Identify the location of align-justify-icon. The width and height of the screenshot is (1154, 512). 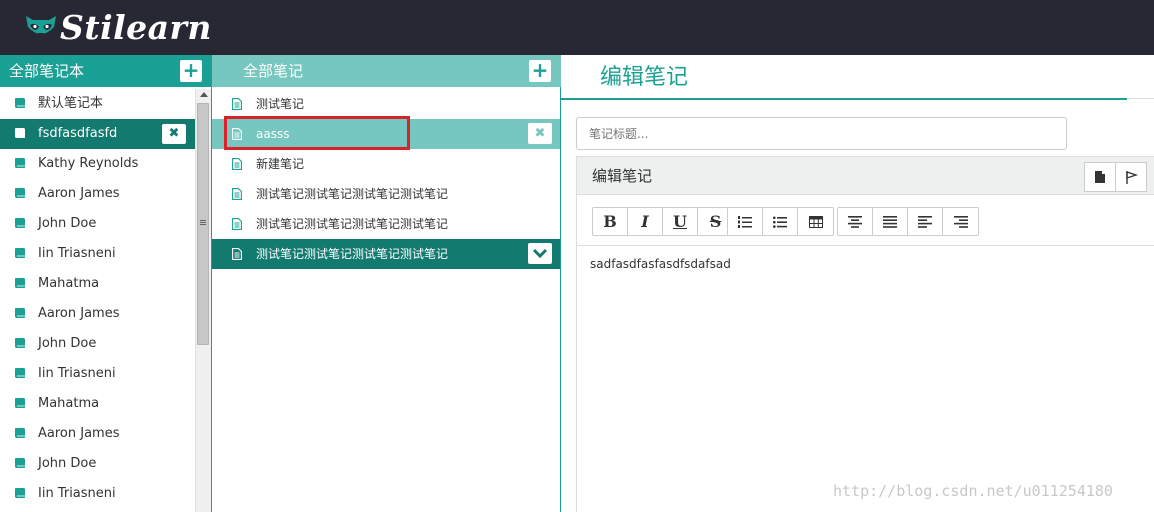
(890, 221).